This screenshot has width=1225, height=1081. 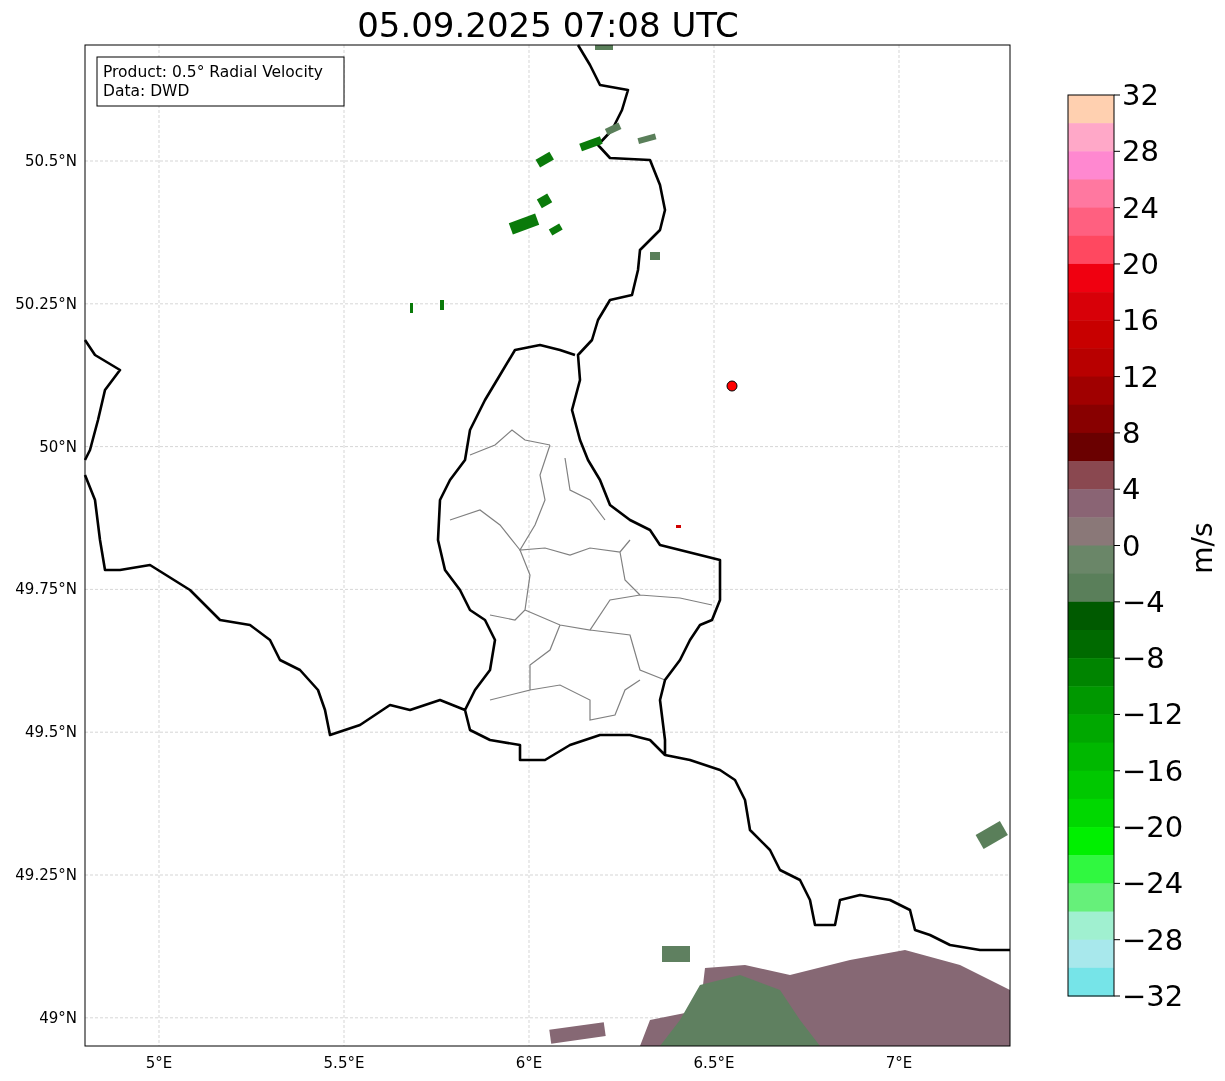 I want to click on axis-tick-label: 7°E, so click(x=899, y=1063).